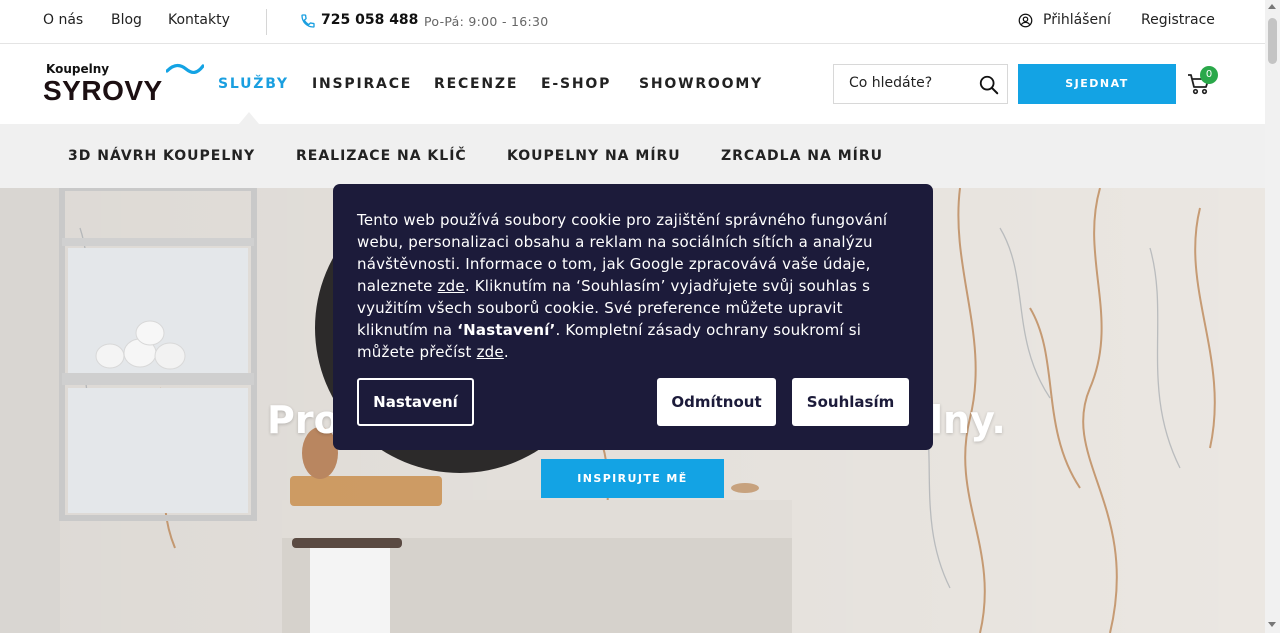 This screenshot has width=1280, height=633. What do you see at coordinates (968, 420) in the screenshot?
I see `hero-title-right: lny.` at bounding box center [968, 420].